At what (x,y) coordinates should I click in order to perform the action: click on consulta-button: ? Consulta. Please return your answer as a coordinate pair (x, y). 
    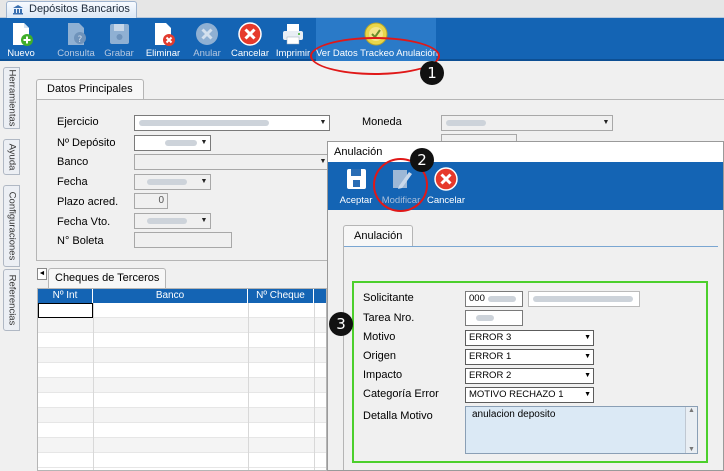
    Looking at the image, I should click on (76, 39).